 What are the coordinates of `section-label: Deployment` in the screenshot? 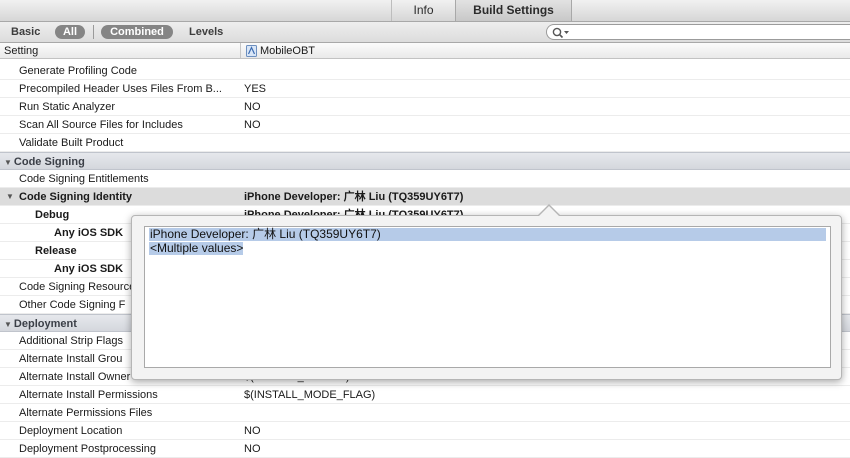 It's located at (45, 324).